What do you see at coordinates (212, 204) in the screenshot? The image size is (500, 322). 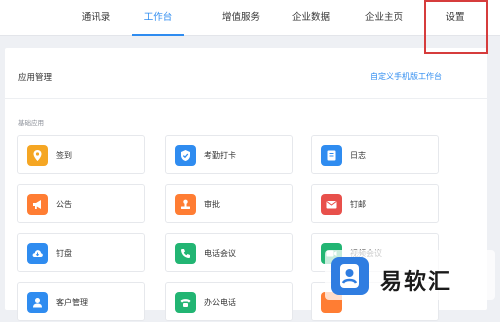 I see `app-label: 审批` at bounding box center [212, 204].